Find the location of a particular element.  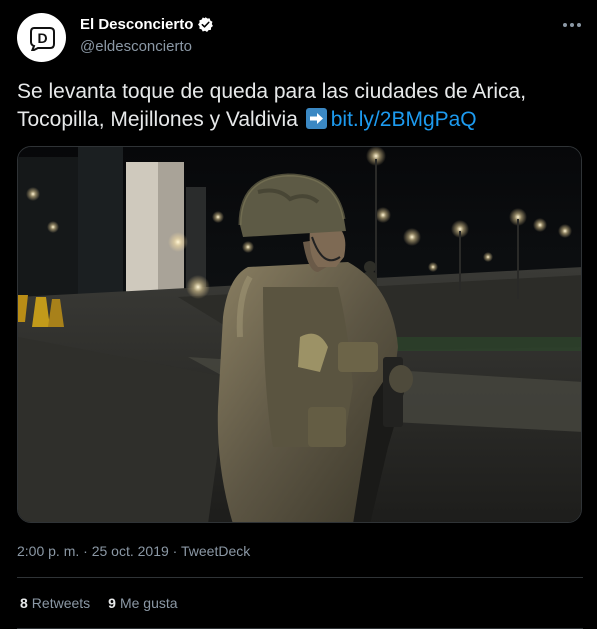

avatar: D is located at coordinates (41, 37).